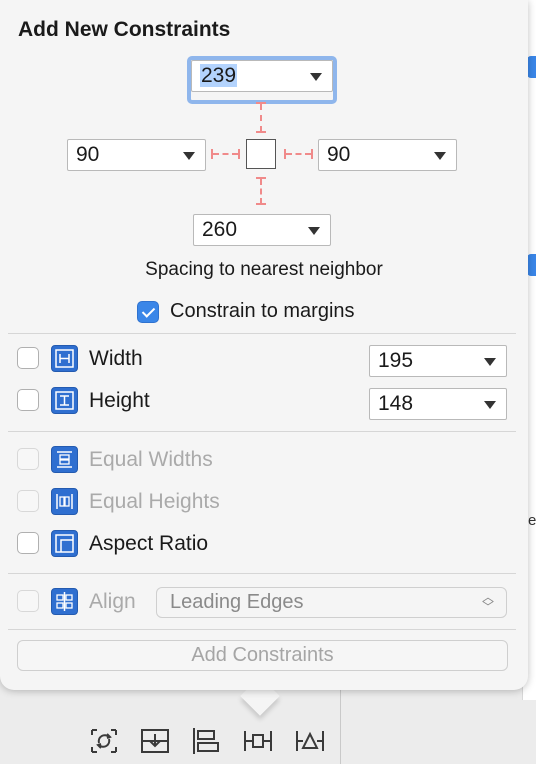  I want to click on width-constraint-icon, so click(64, 358).